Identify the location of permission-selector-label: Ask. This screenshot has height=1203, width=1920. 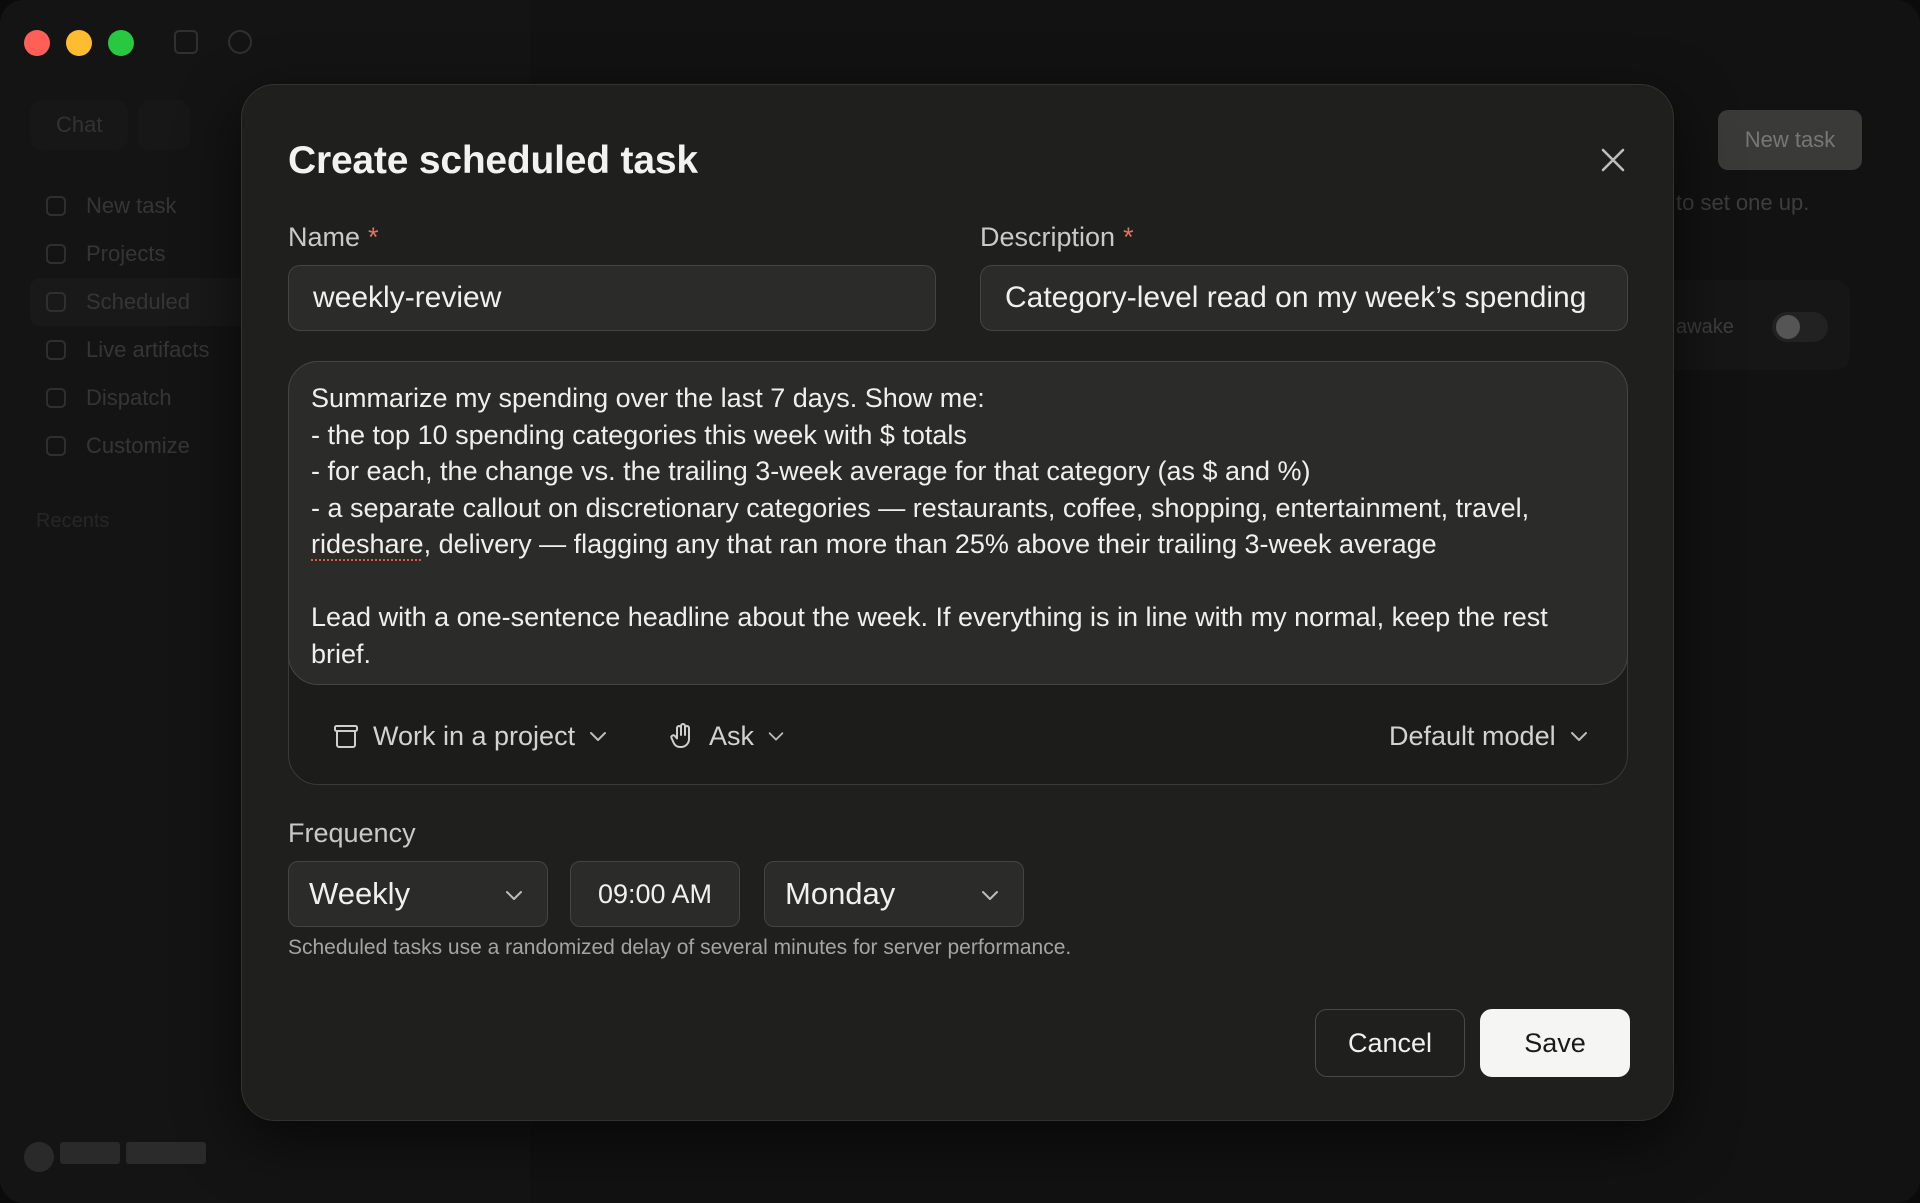
(732, 735).